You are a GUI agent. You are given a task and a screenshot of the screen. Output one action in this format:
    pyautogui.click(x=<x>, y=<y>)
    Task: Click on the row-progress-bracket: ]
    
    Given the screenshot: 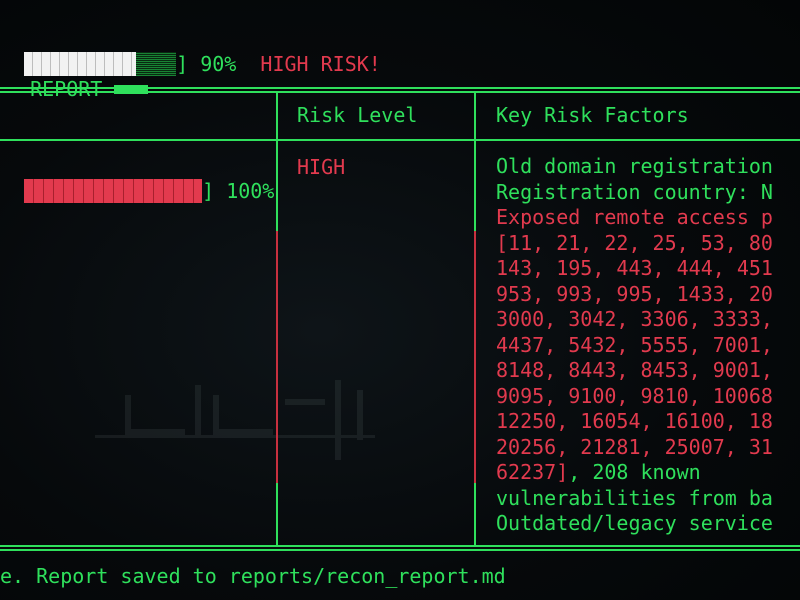 What is the action you would take?
    pyautogui.click(x=208, y=191)
    